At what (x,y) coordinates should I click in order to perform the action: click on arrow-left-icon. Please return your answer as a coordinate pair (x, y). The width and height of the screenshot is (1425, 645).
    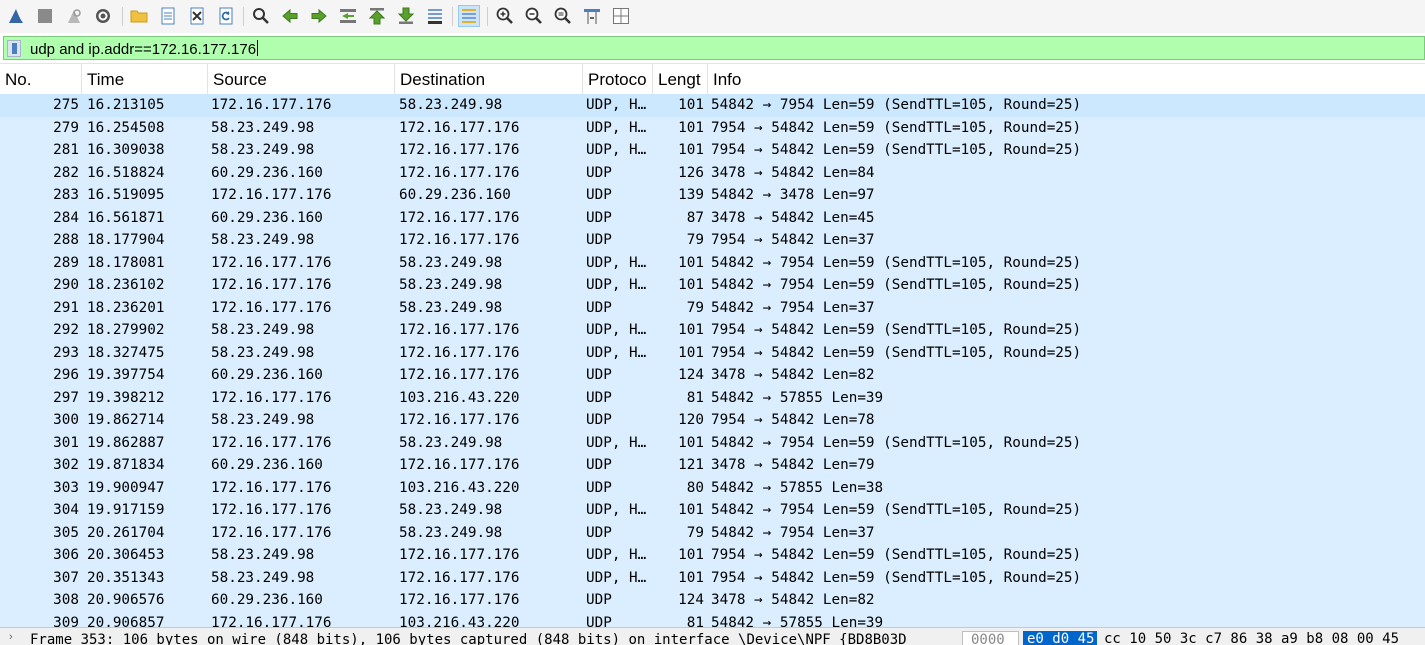
    Looking at the image, I should click on (290, 16).